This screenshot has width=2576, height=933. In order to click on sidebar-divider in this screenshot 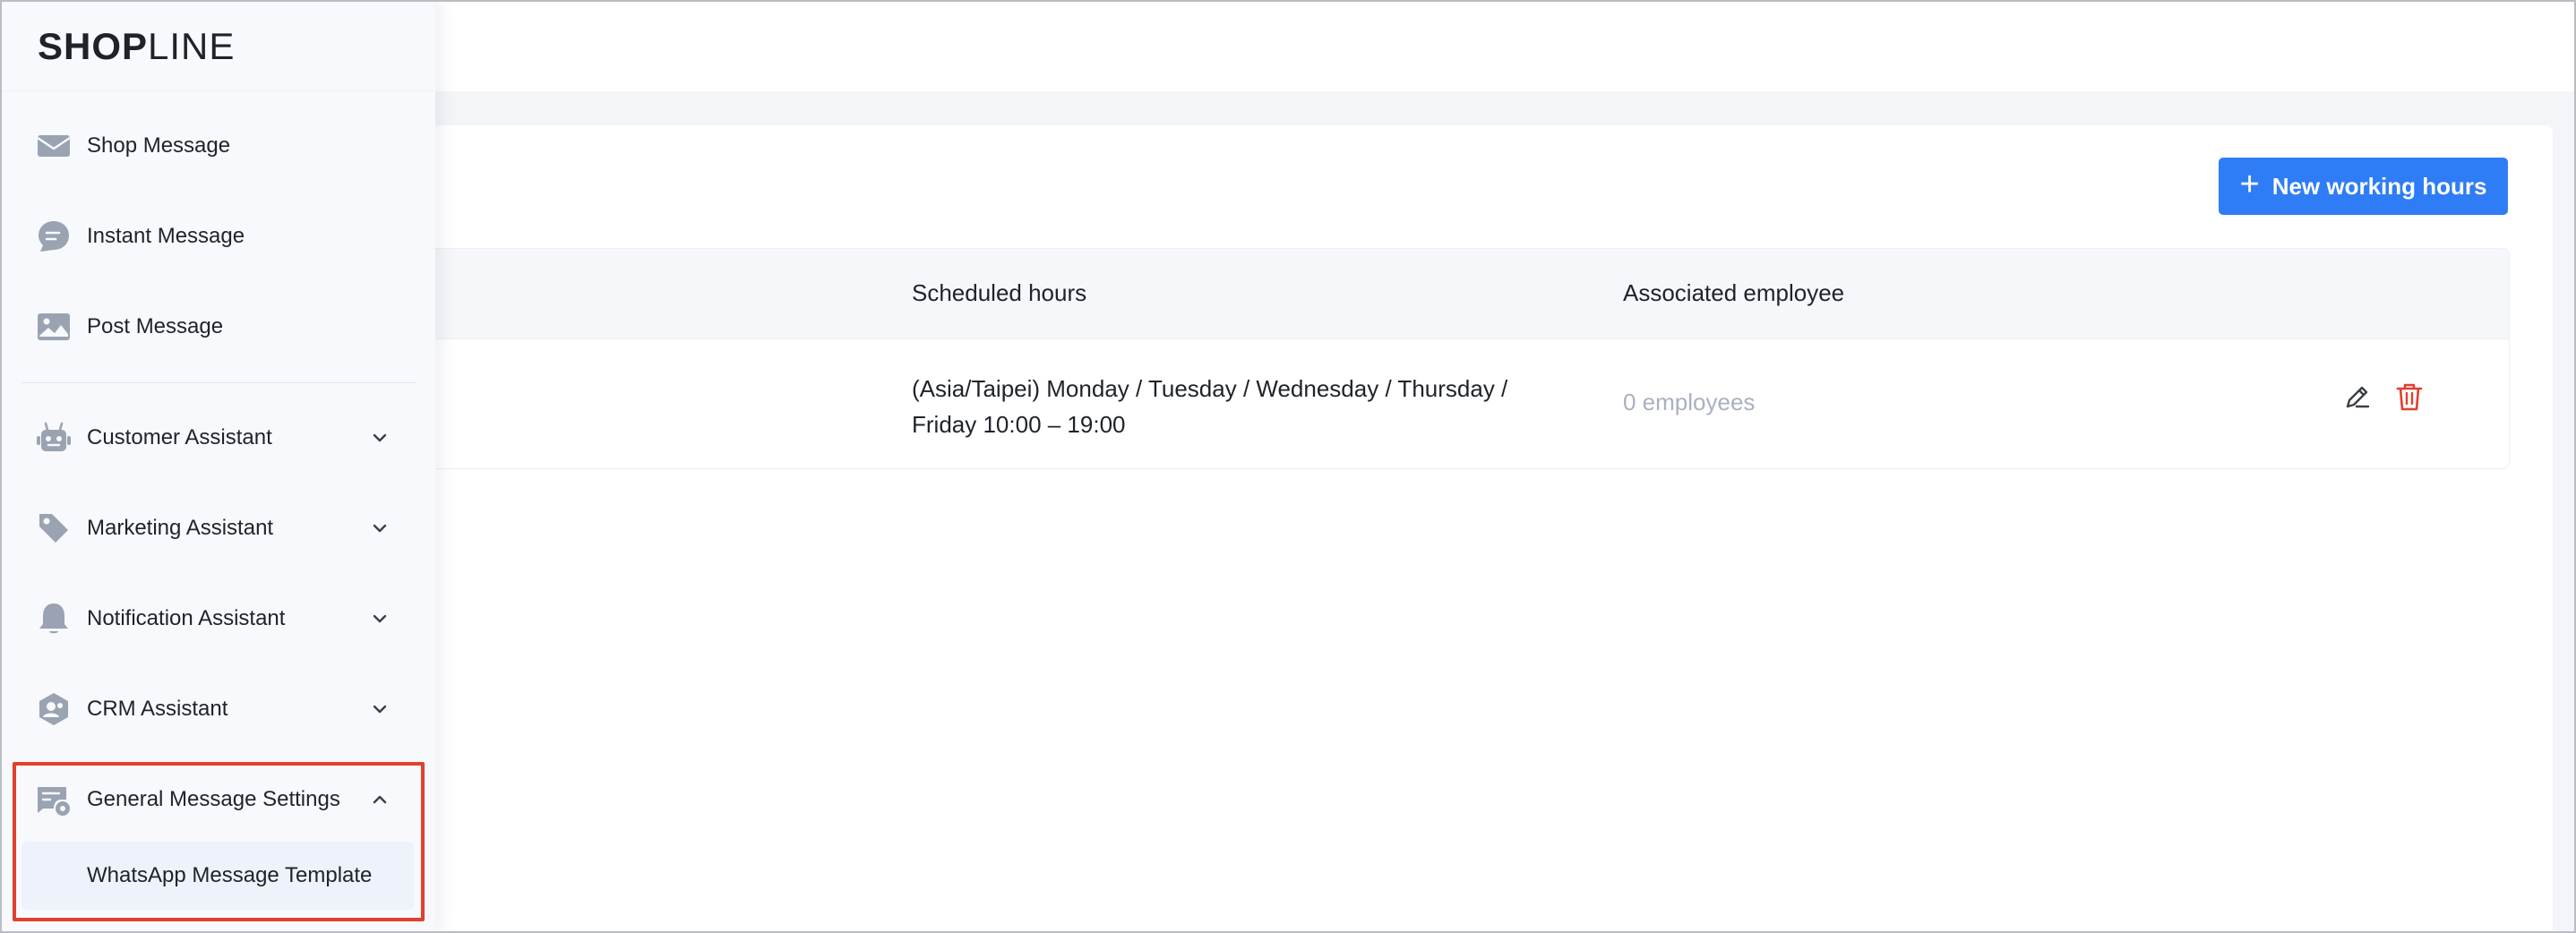, I will do `click(218, 382)`.